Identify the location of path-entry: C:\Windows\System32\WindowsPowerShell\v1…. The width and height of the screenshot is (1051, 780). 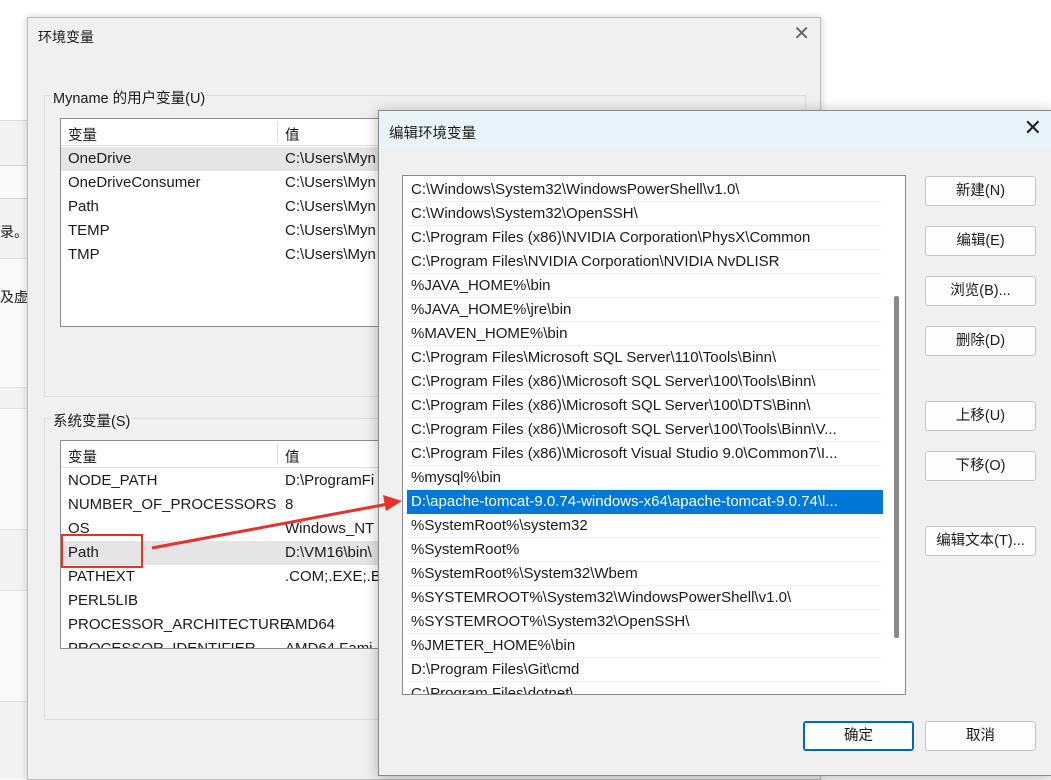
(645, 190).